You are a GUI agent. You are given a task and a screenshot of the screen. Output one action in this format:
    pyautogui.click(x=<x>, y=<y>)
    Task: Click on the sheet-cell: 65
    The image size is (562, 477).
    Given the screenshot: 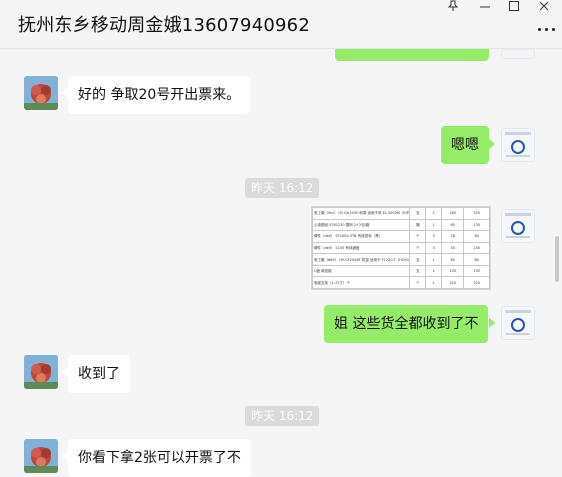 What is the action you would take?
    pyautogui.click(x=453, y=225)
    